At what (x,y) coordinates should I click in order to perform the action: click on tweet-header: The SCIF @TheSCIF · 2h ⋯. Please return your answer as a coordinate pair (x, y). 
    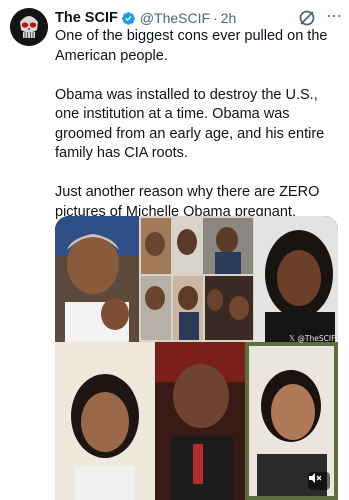
    Looking at the image, I should click on (200, 18).